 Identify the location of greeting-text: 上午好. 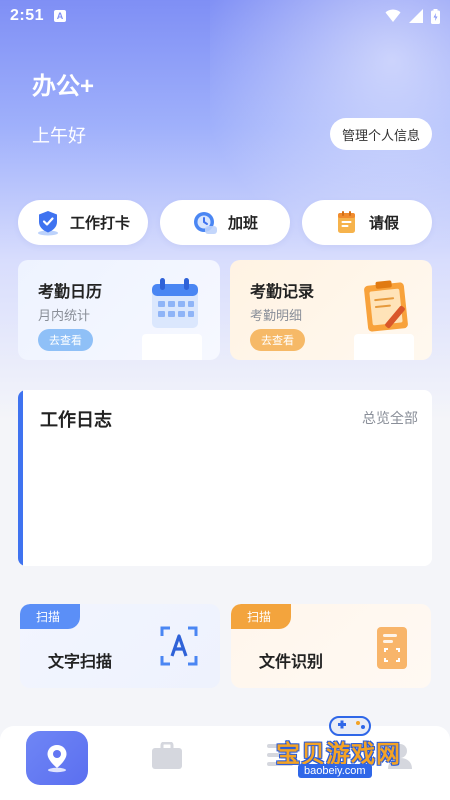
(59, 136).